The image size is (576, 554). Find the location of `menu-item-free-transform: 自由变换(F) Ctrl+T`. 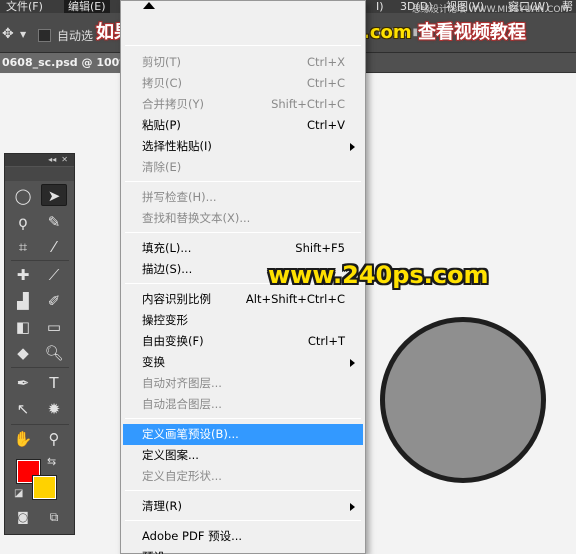

menu-item-free-transform: 自由变换(F) Ctrl+T is located at coordinates (243, 341).